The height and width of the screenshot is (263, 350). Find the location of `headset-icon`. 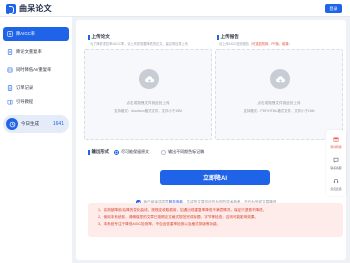

headset-icon is located at coordinates (336, 182).